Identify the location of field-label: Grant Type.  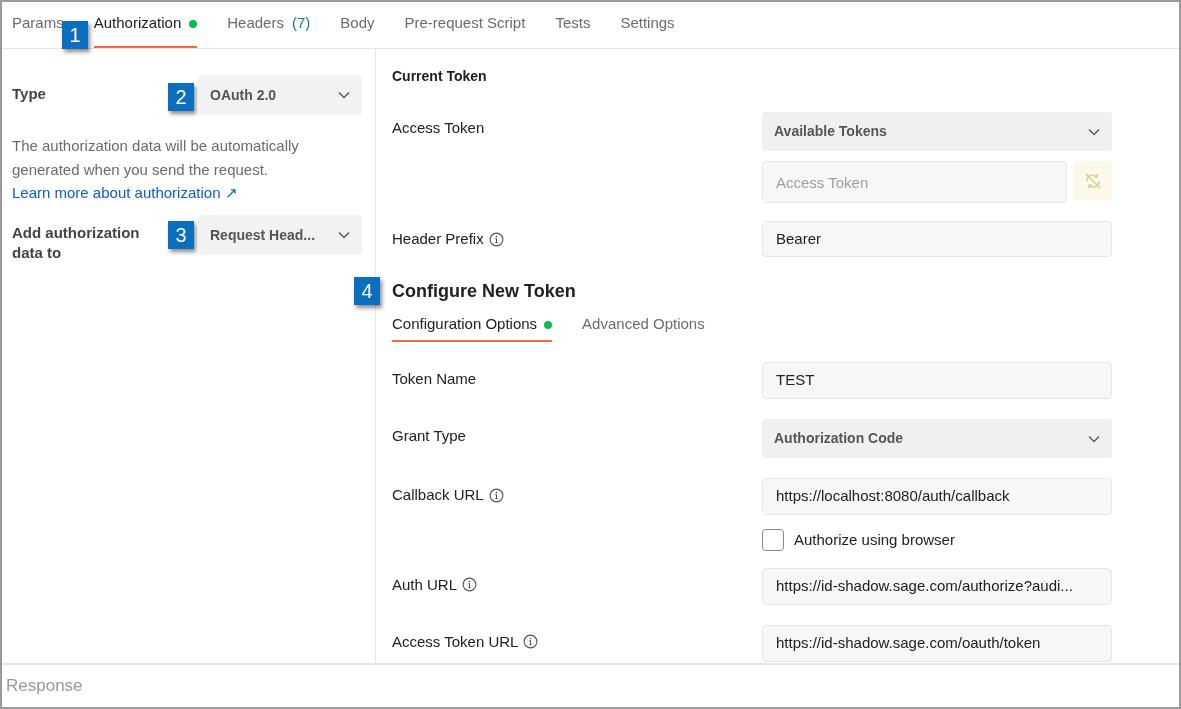
(429, 436).